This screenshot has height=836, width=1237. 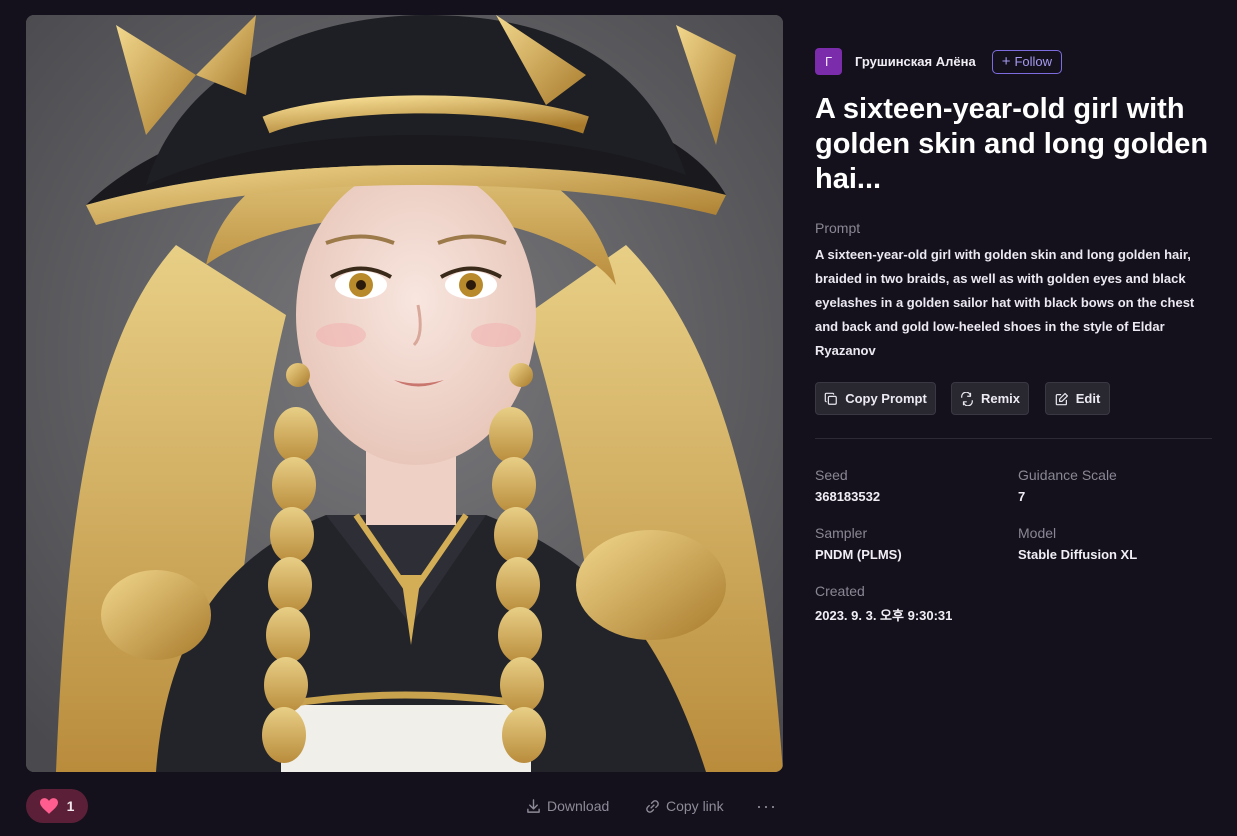 I want to click on edit-button: Edit, so click(x=1077, y=398).